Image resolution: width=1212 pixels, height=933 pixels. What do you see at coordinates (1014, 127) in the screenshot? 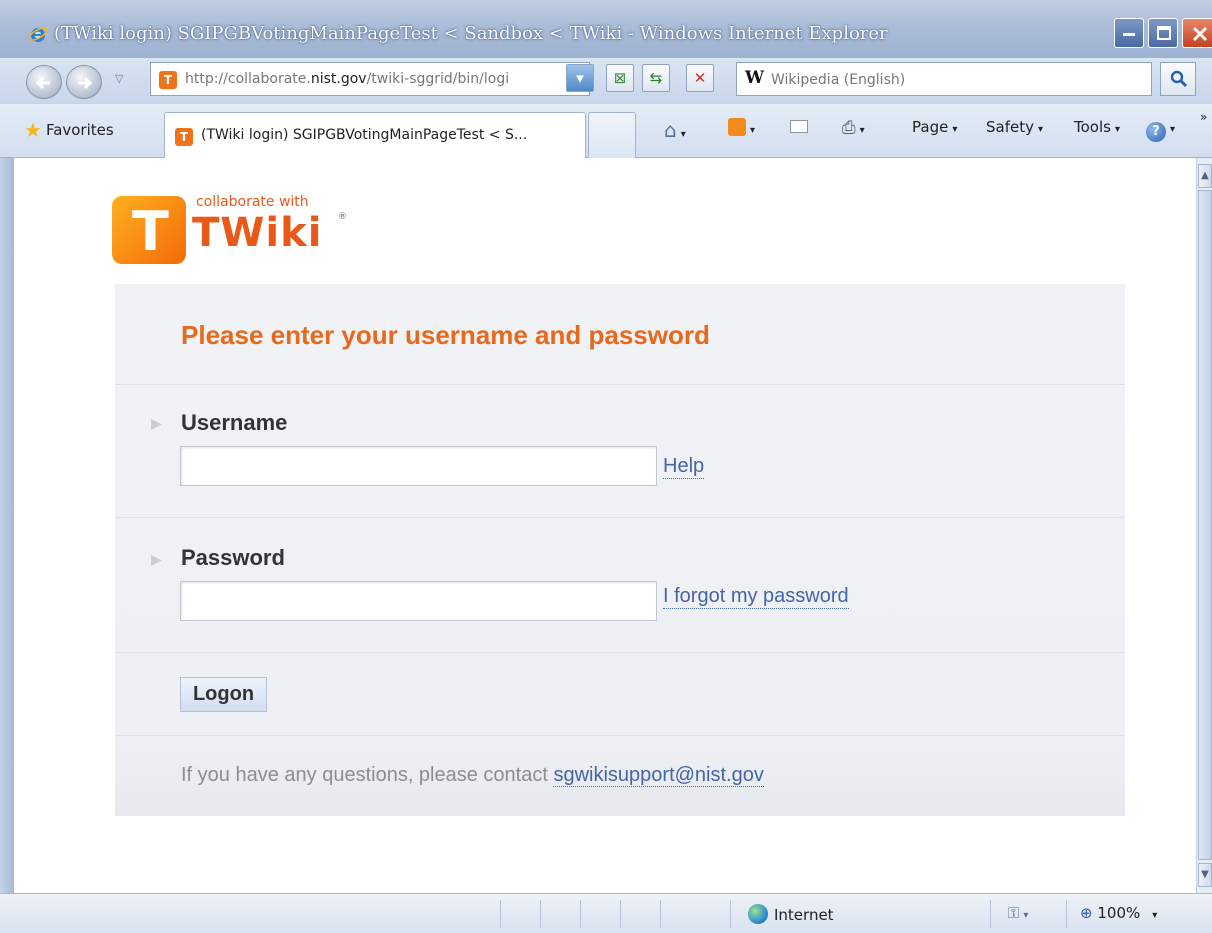
I see `safety-menu: Safety ▾` at bounding box center [1014, 127].